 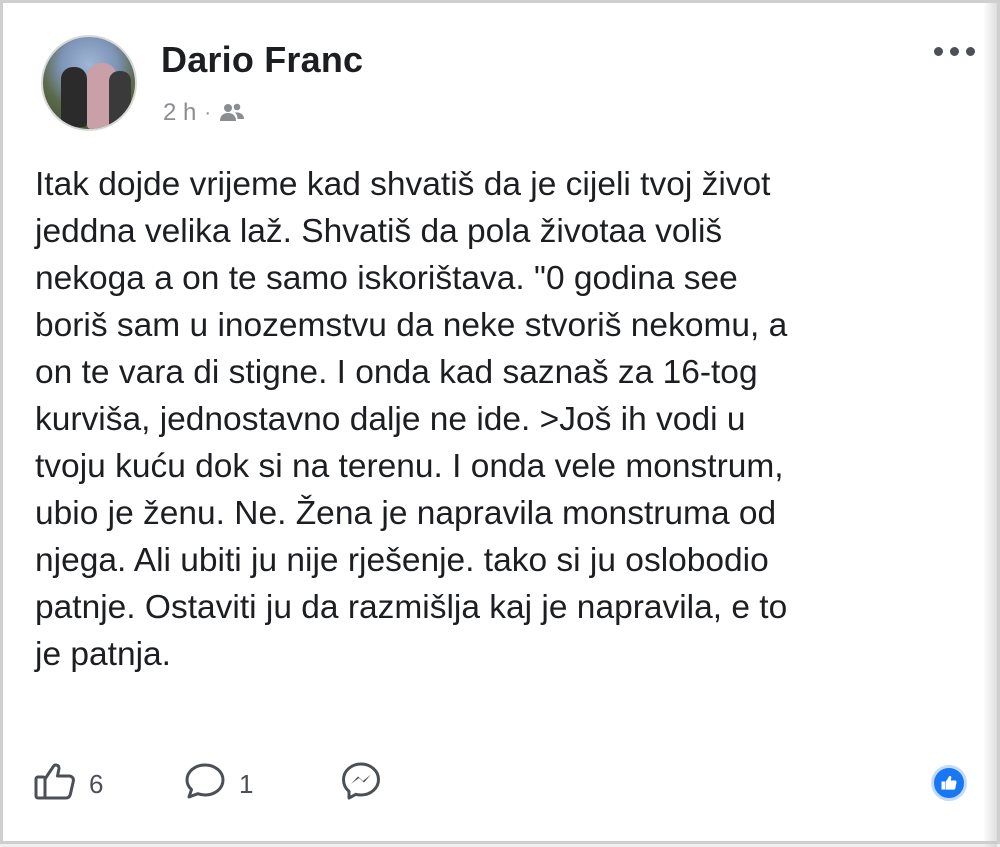 I want to click on post-footer: 6 1, so click(x=506, y=785).